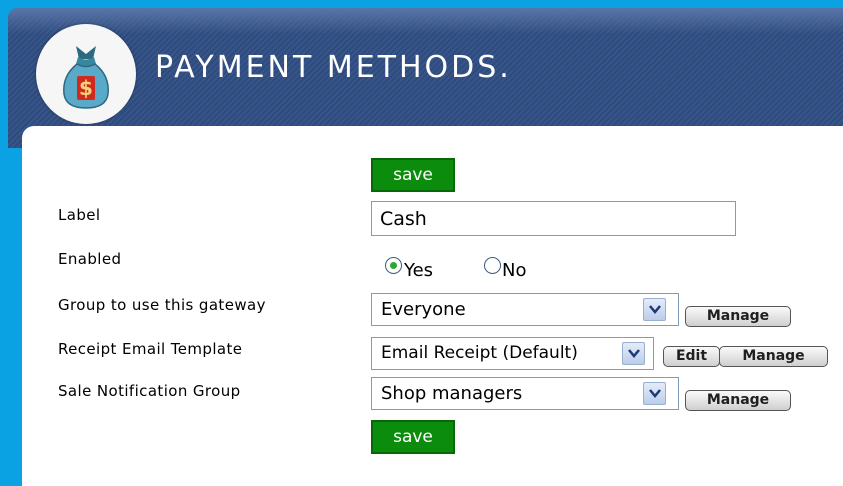 Image resolution: width=843 pixels, height=486 pixels. What do you see at coordinates (423, 309) in the screenshot?
I see `group-select-value: Everyone` at bounding box center [423, 309].